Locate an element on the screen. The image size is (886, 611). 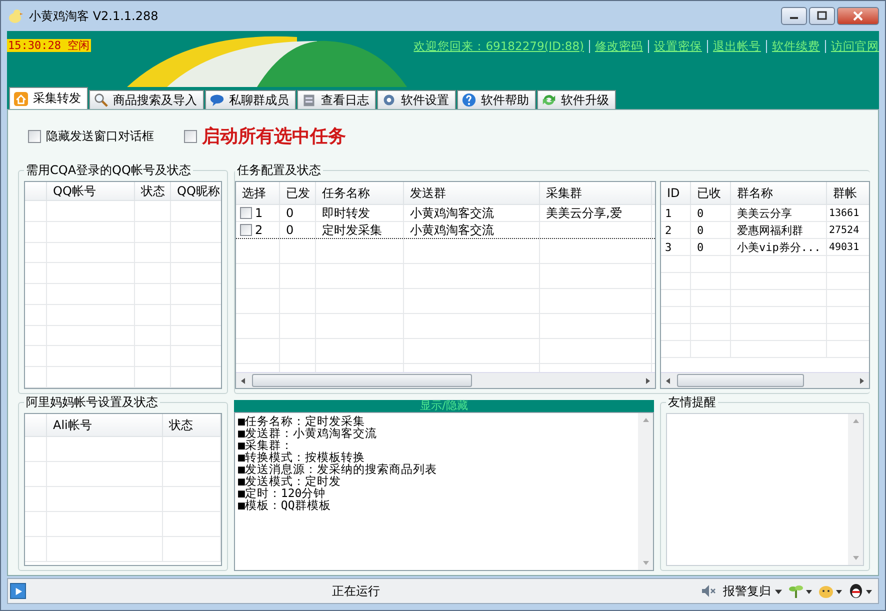
column-header: 已收 is located at coordinates (711, 193).